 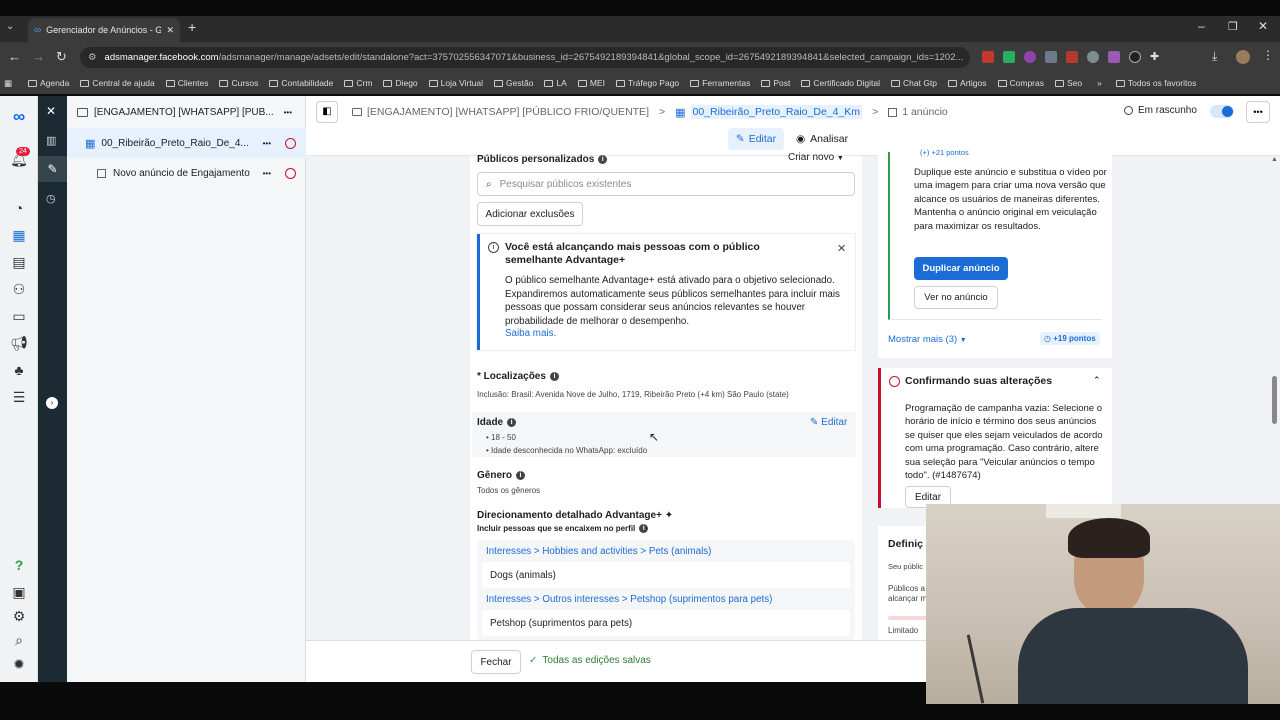 I want to click on meta-logo-icon: ∞, so click(x=19, y=117).